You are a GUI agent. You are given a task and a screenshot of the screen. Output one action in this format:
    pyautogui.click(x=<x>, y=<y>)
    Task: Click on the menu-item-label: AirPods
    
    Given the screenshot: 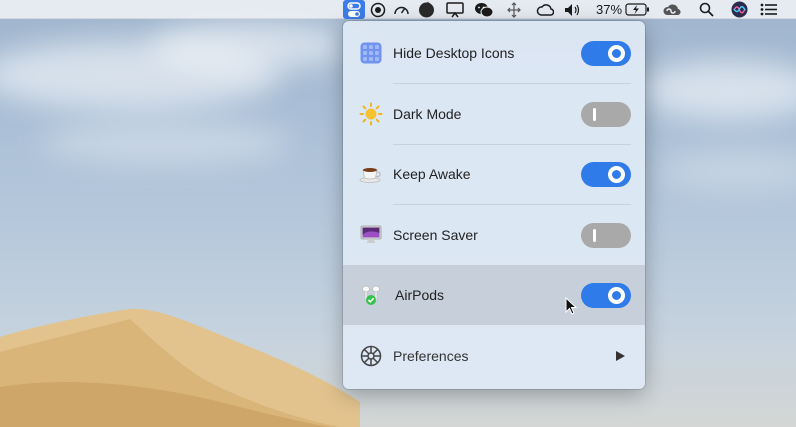 What is the action you would take?
    pyautogui.click(x=420, y=295)
    